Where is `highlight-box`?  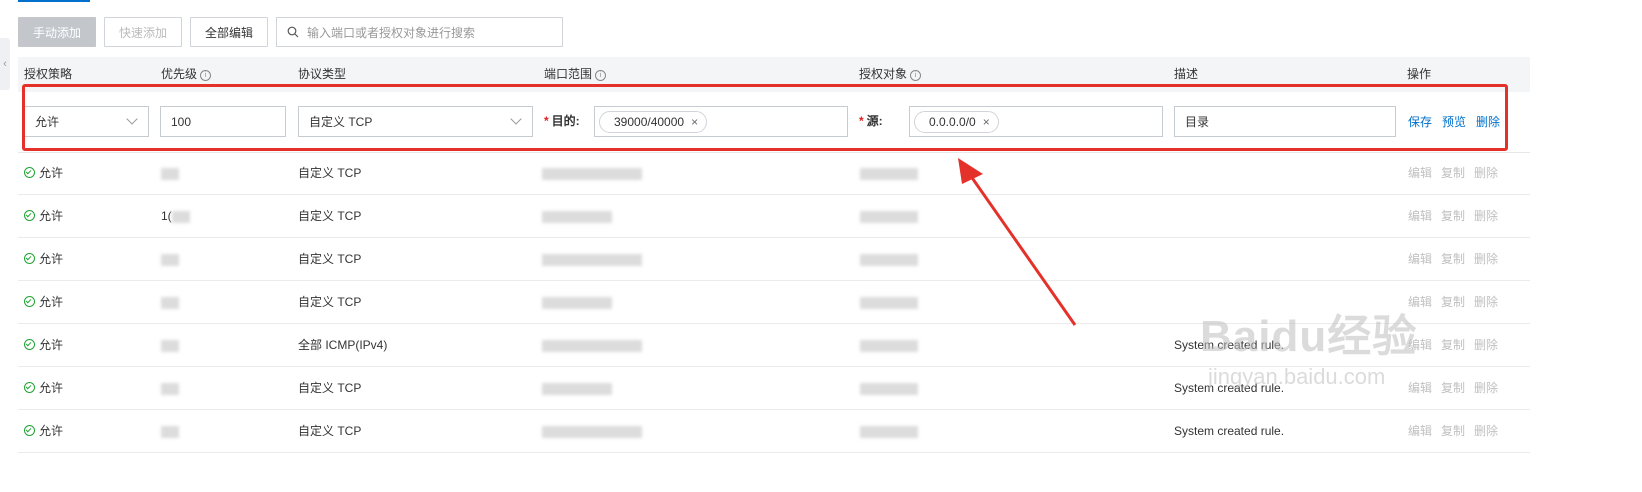
highlight-box is located at coordinates (765, 117).